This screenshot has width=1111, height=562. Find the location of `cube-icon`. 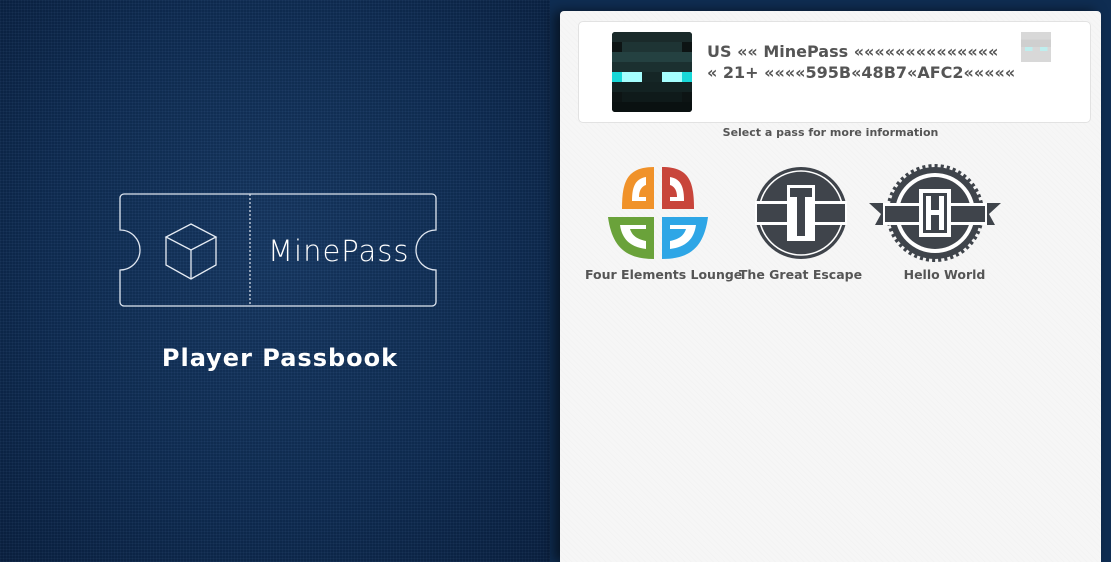

cube-icon is located at coordinates (191, 251).